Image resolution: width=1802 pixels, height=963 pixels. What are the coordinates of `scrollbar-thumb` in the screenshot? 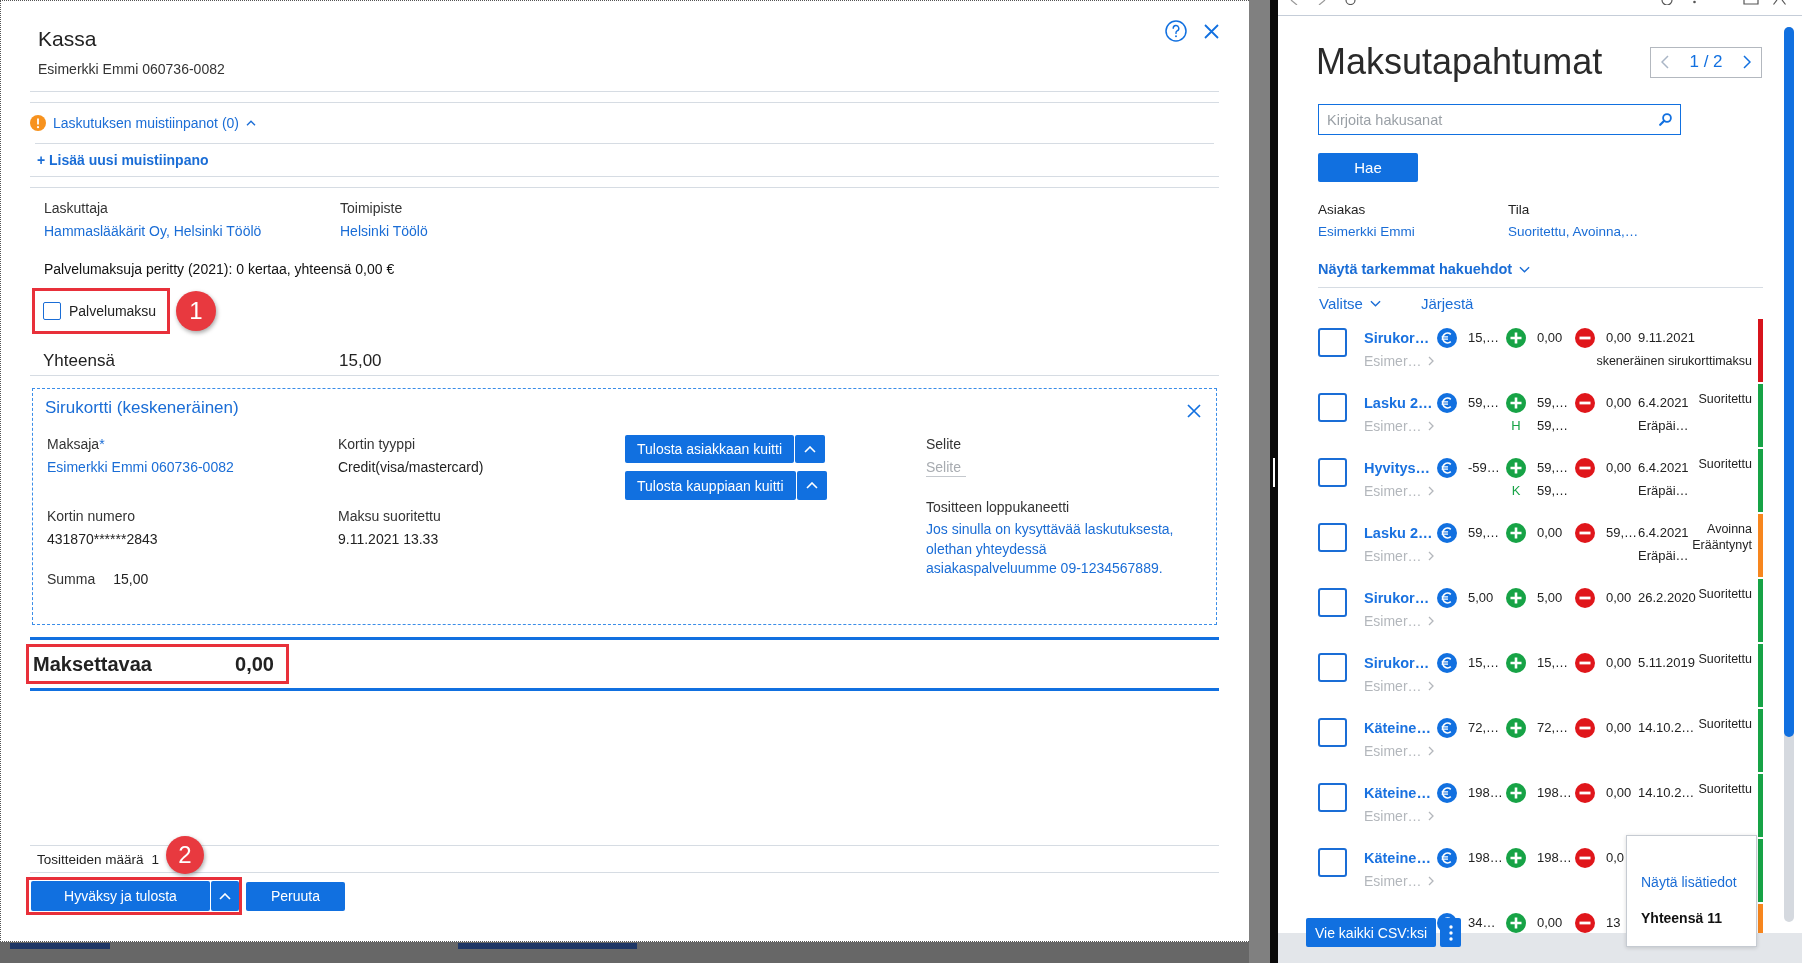 It's located at (1789, 382).